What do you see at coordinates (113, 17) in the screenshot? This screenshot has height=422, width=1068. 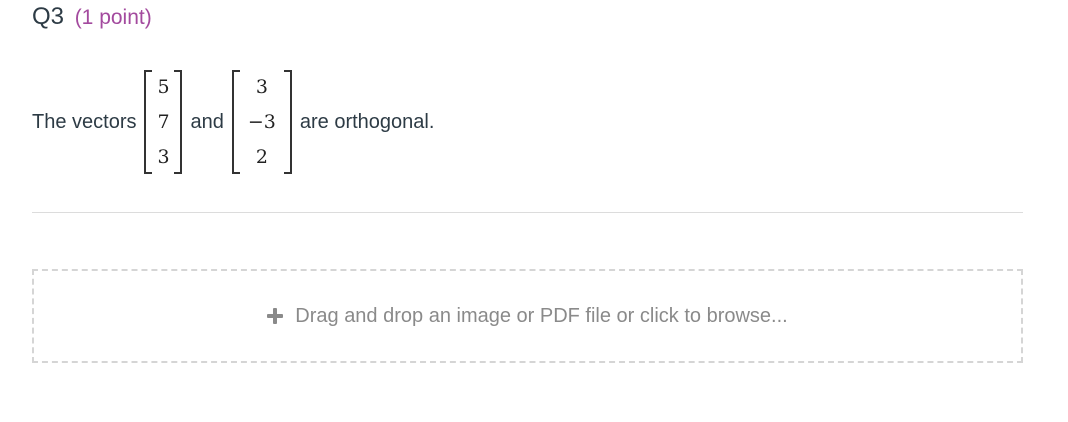 I see `question-points: (1 point)` at bounding box center [113, 17].